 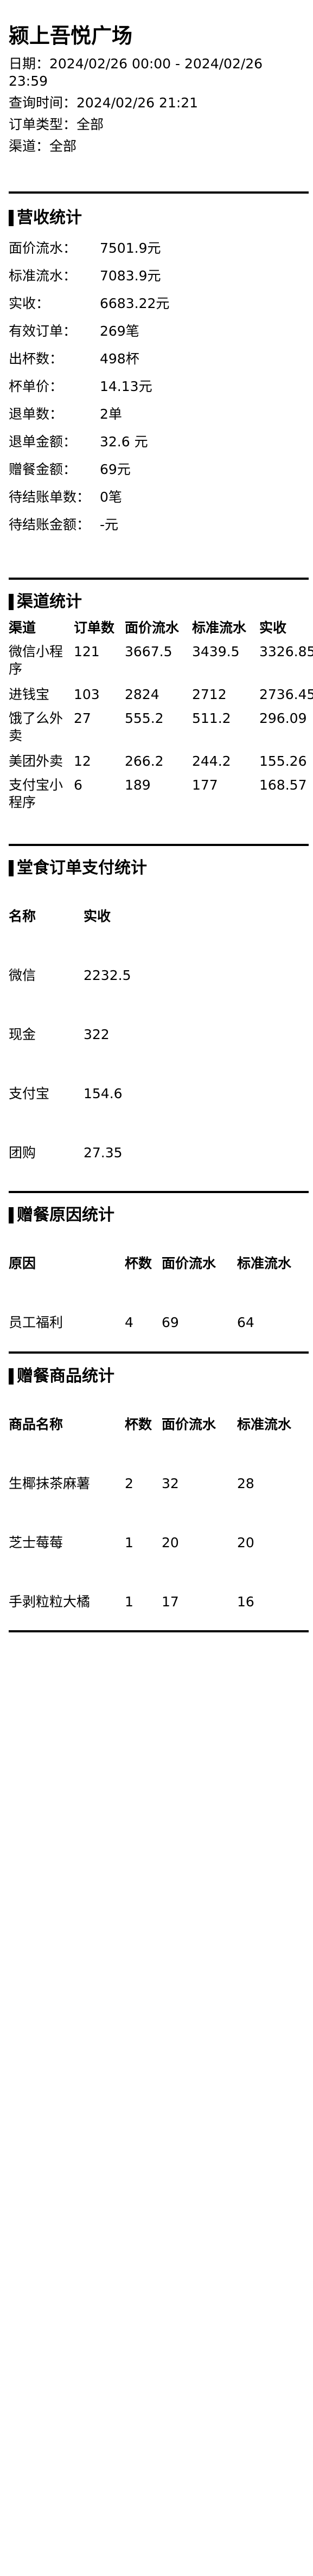 What do you see at coordinates (22, 916) in the screenshot?
I see `column-header: 名称` at bounding box center [22, 916].